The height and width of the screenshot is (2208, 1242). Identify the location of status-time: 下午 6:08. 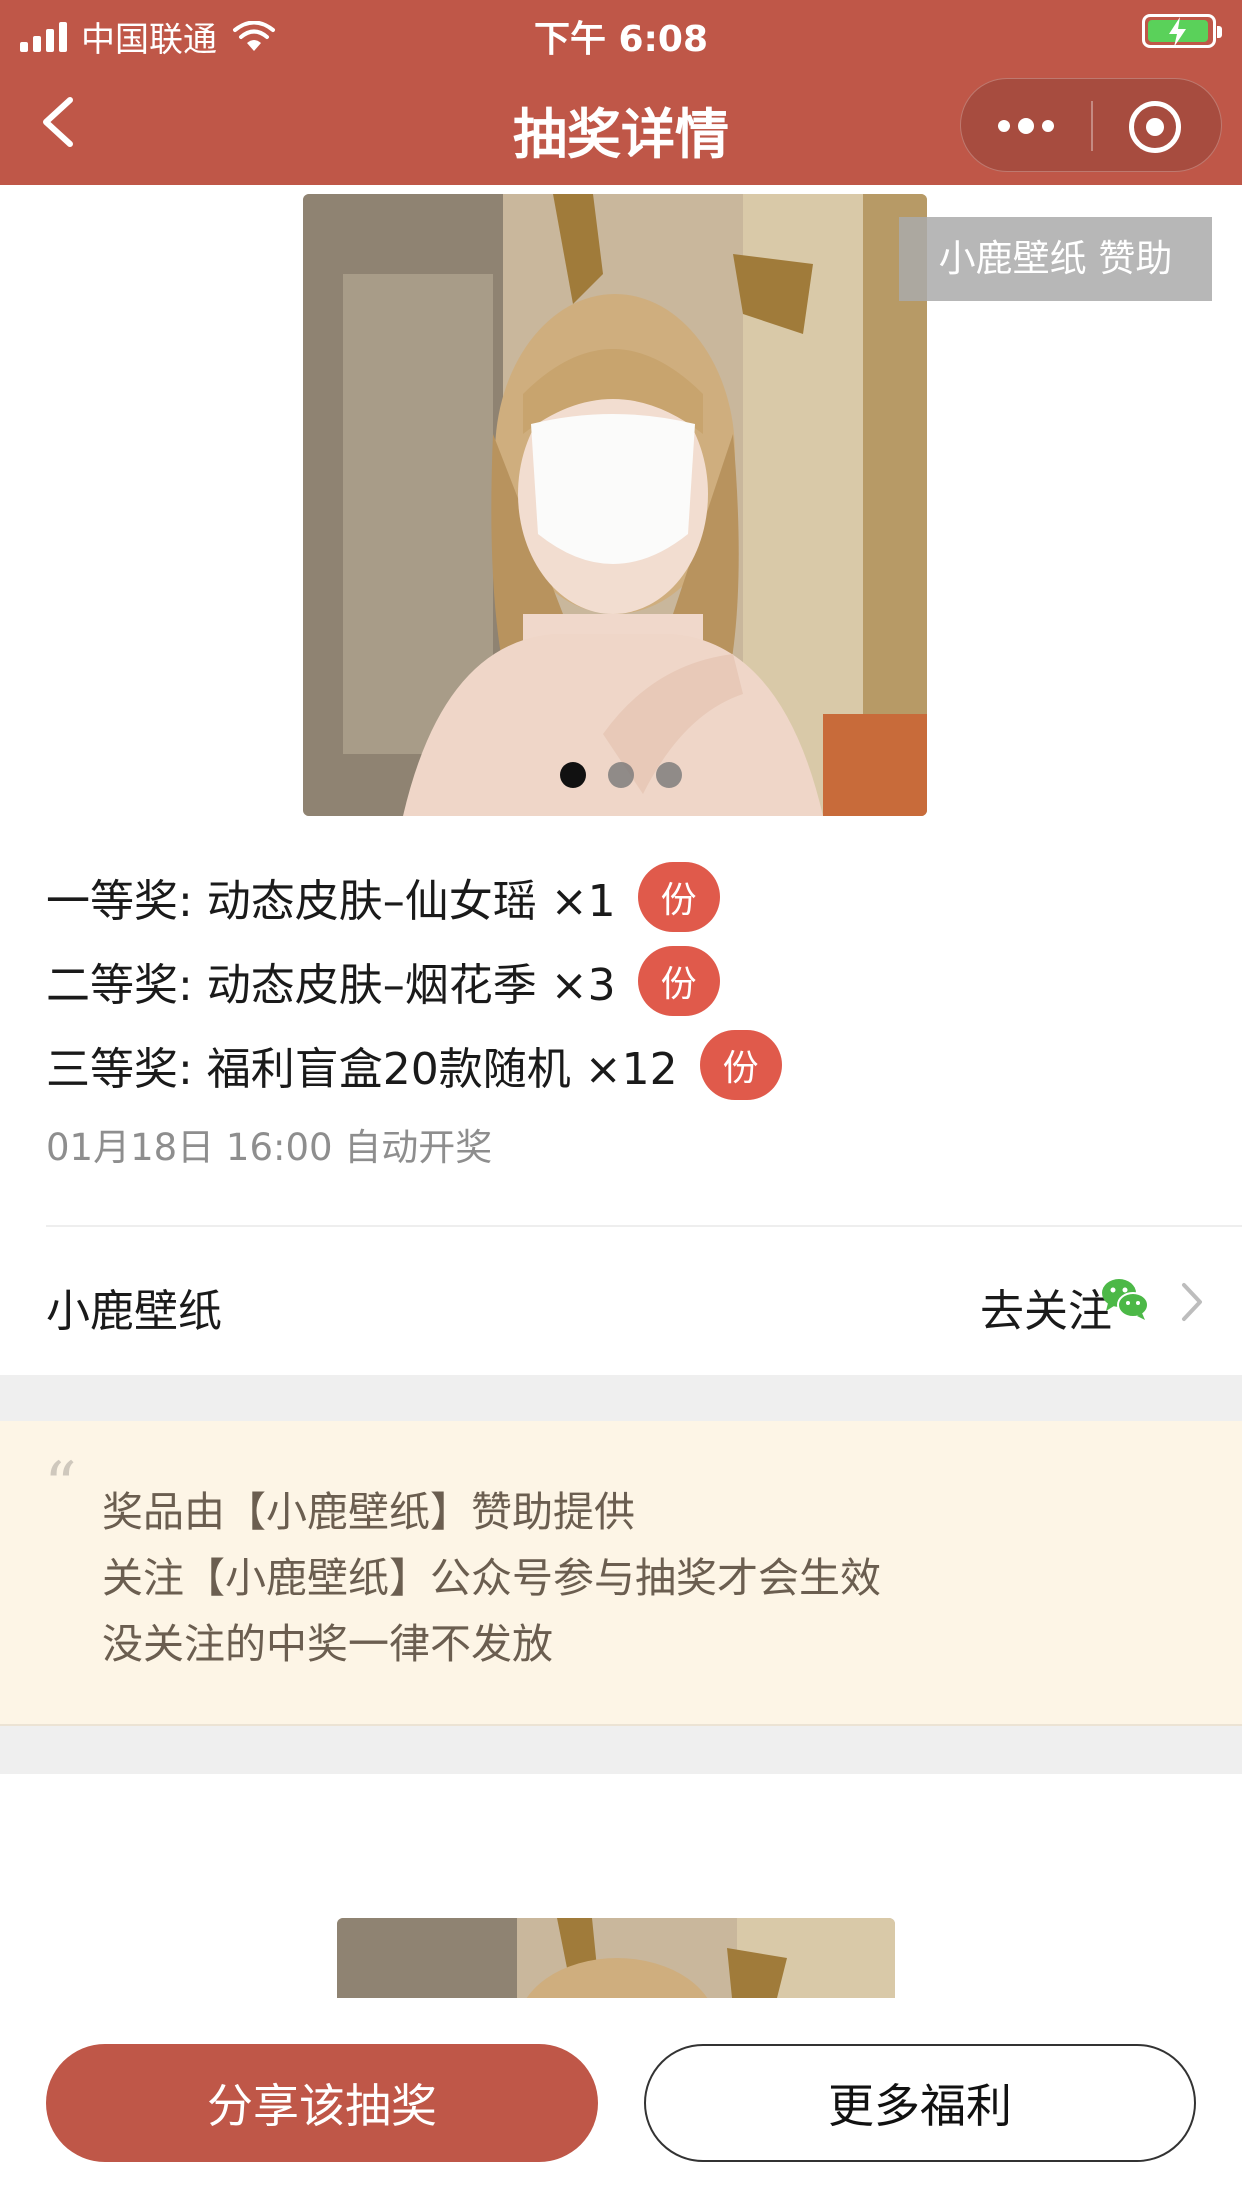
(621, 39).